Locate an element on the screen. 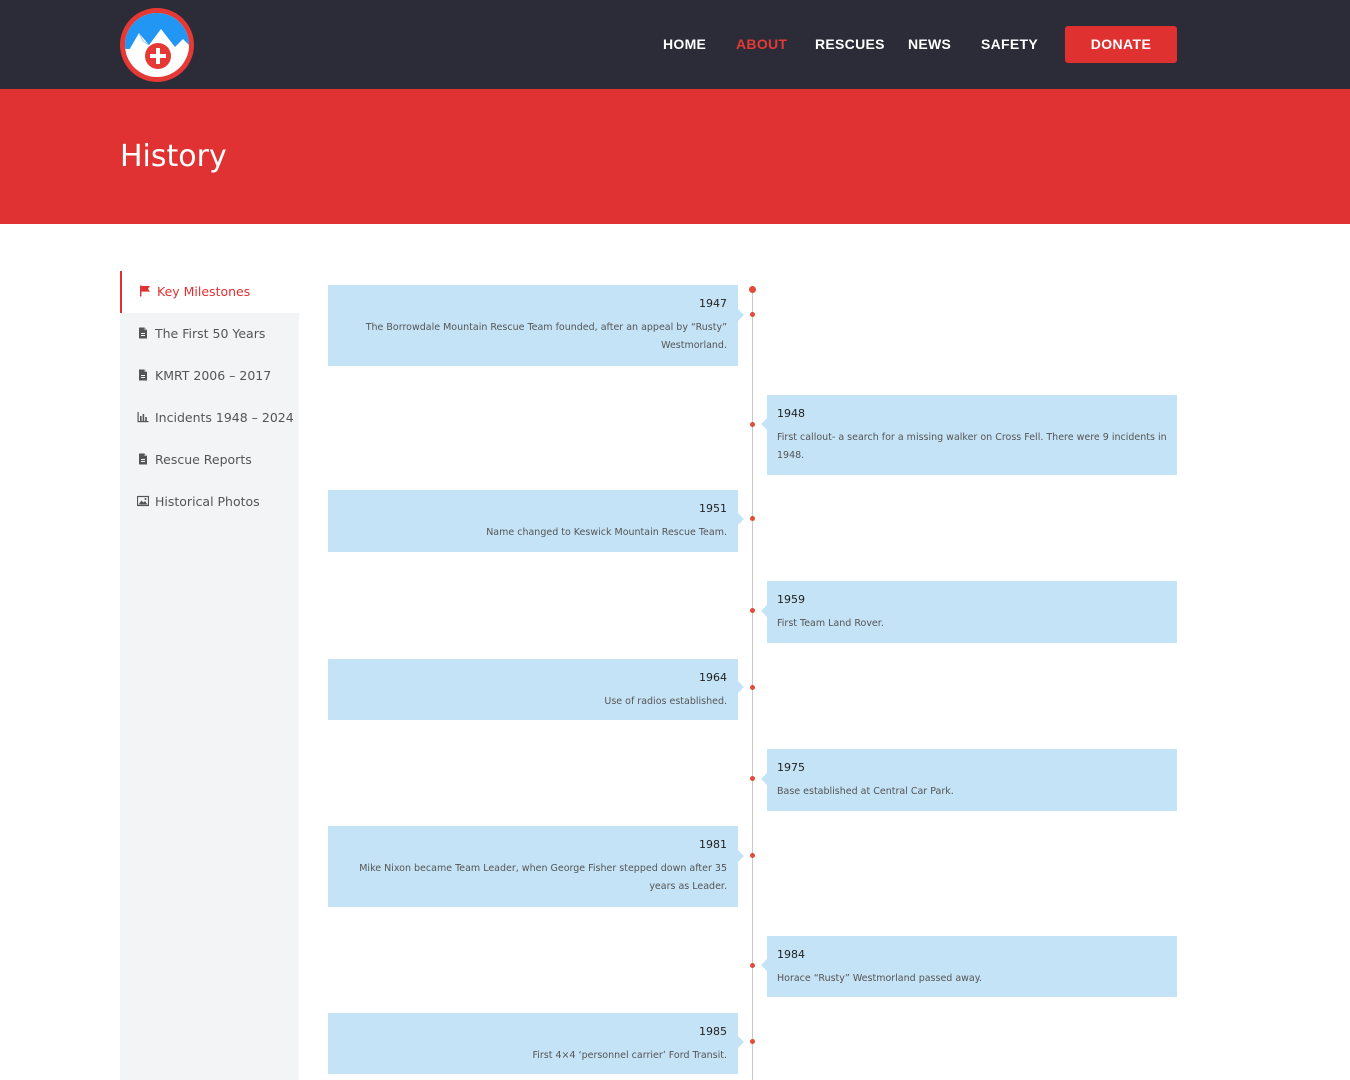 The height and width of the screenshot is (1080, 1350). sidebar-item-key-milestones: Key Milestones is located at coordinates (209, 292).